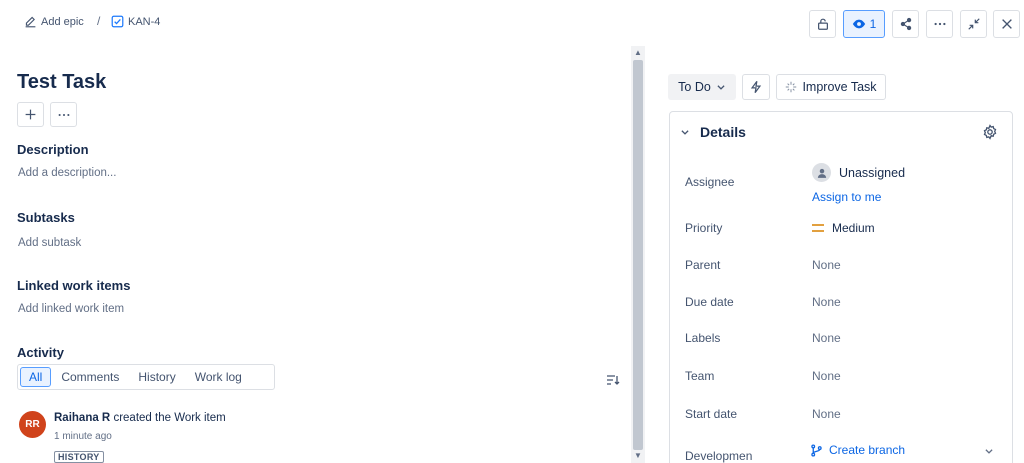 The width and height of the screenshot is (1024, 463). I want to click on assignee-field: Unassigned, so click(858, 172).